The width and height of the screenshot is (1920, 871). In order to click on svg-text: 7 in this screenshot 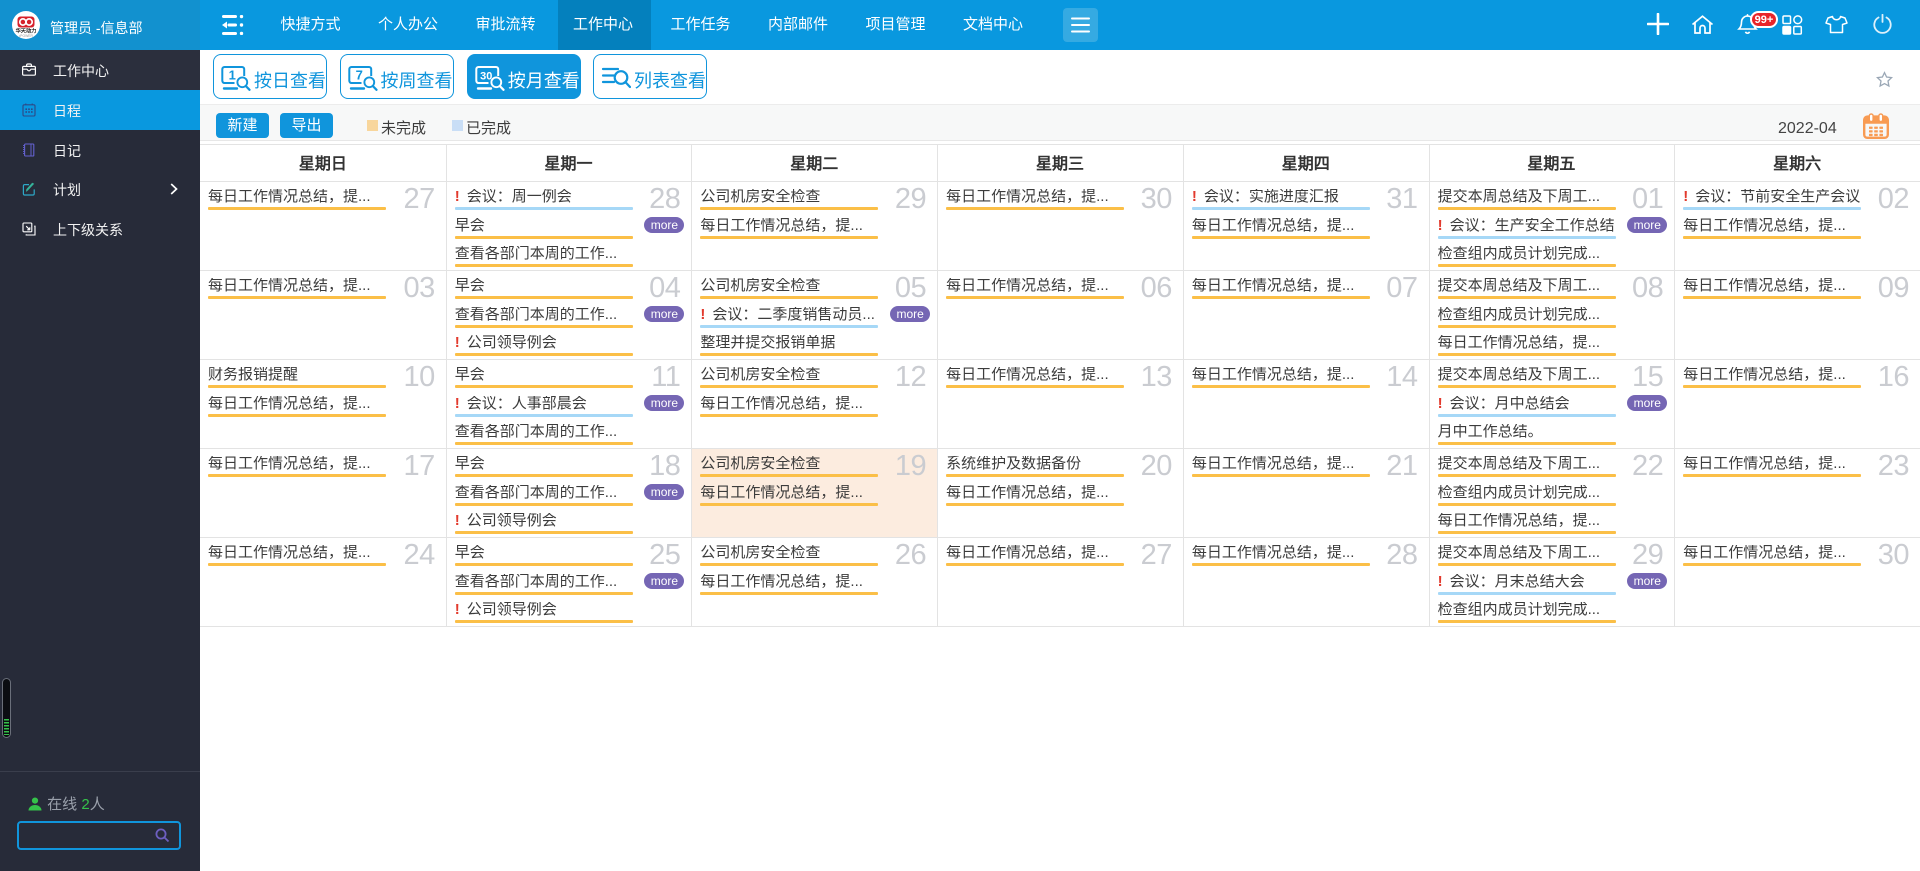, I will do `click(358, 75)`.